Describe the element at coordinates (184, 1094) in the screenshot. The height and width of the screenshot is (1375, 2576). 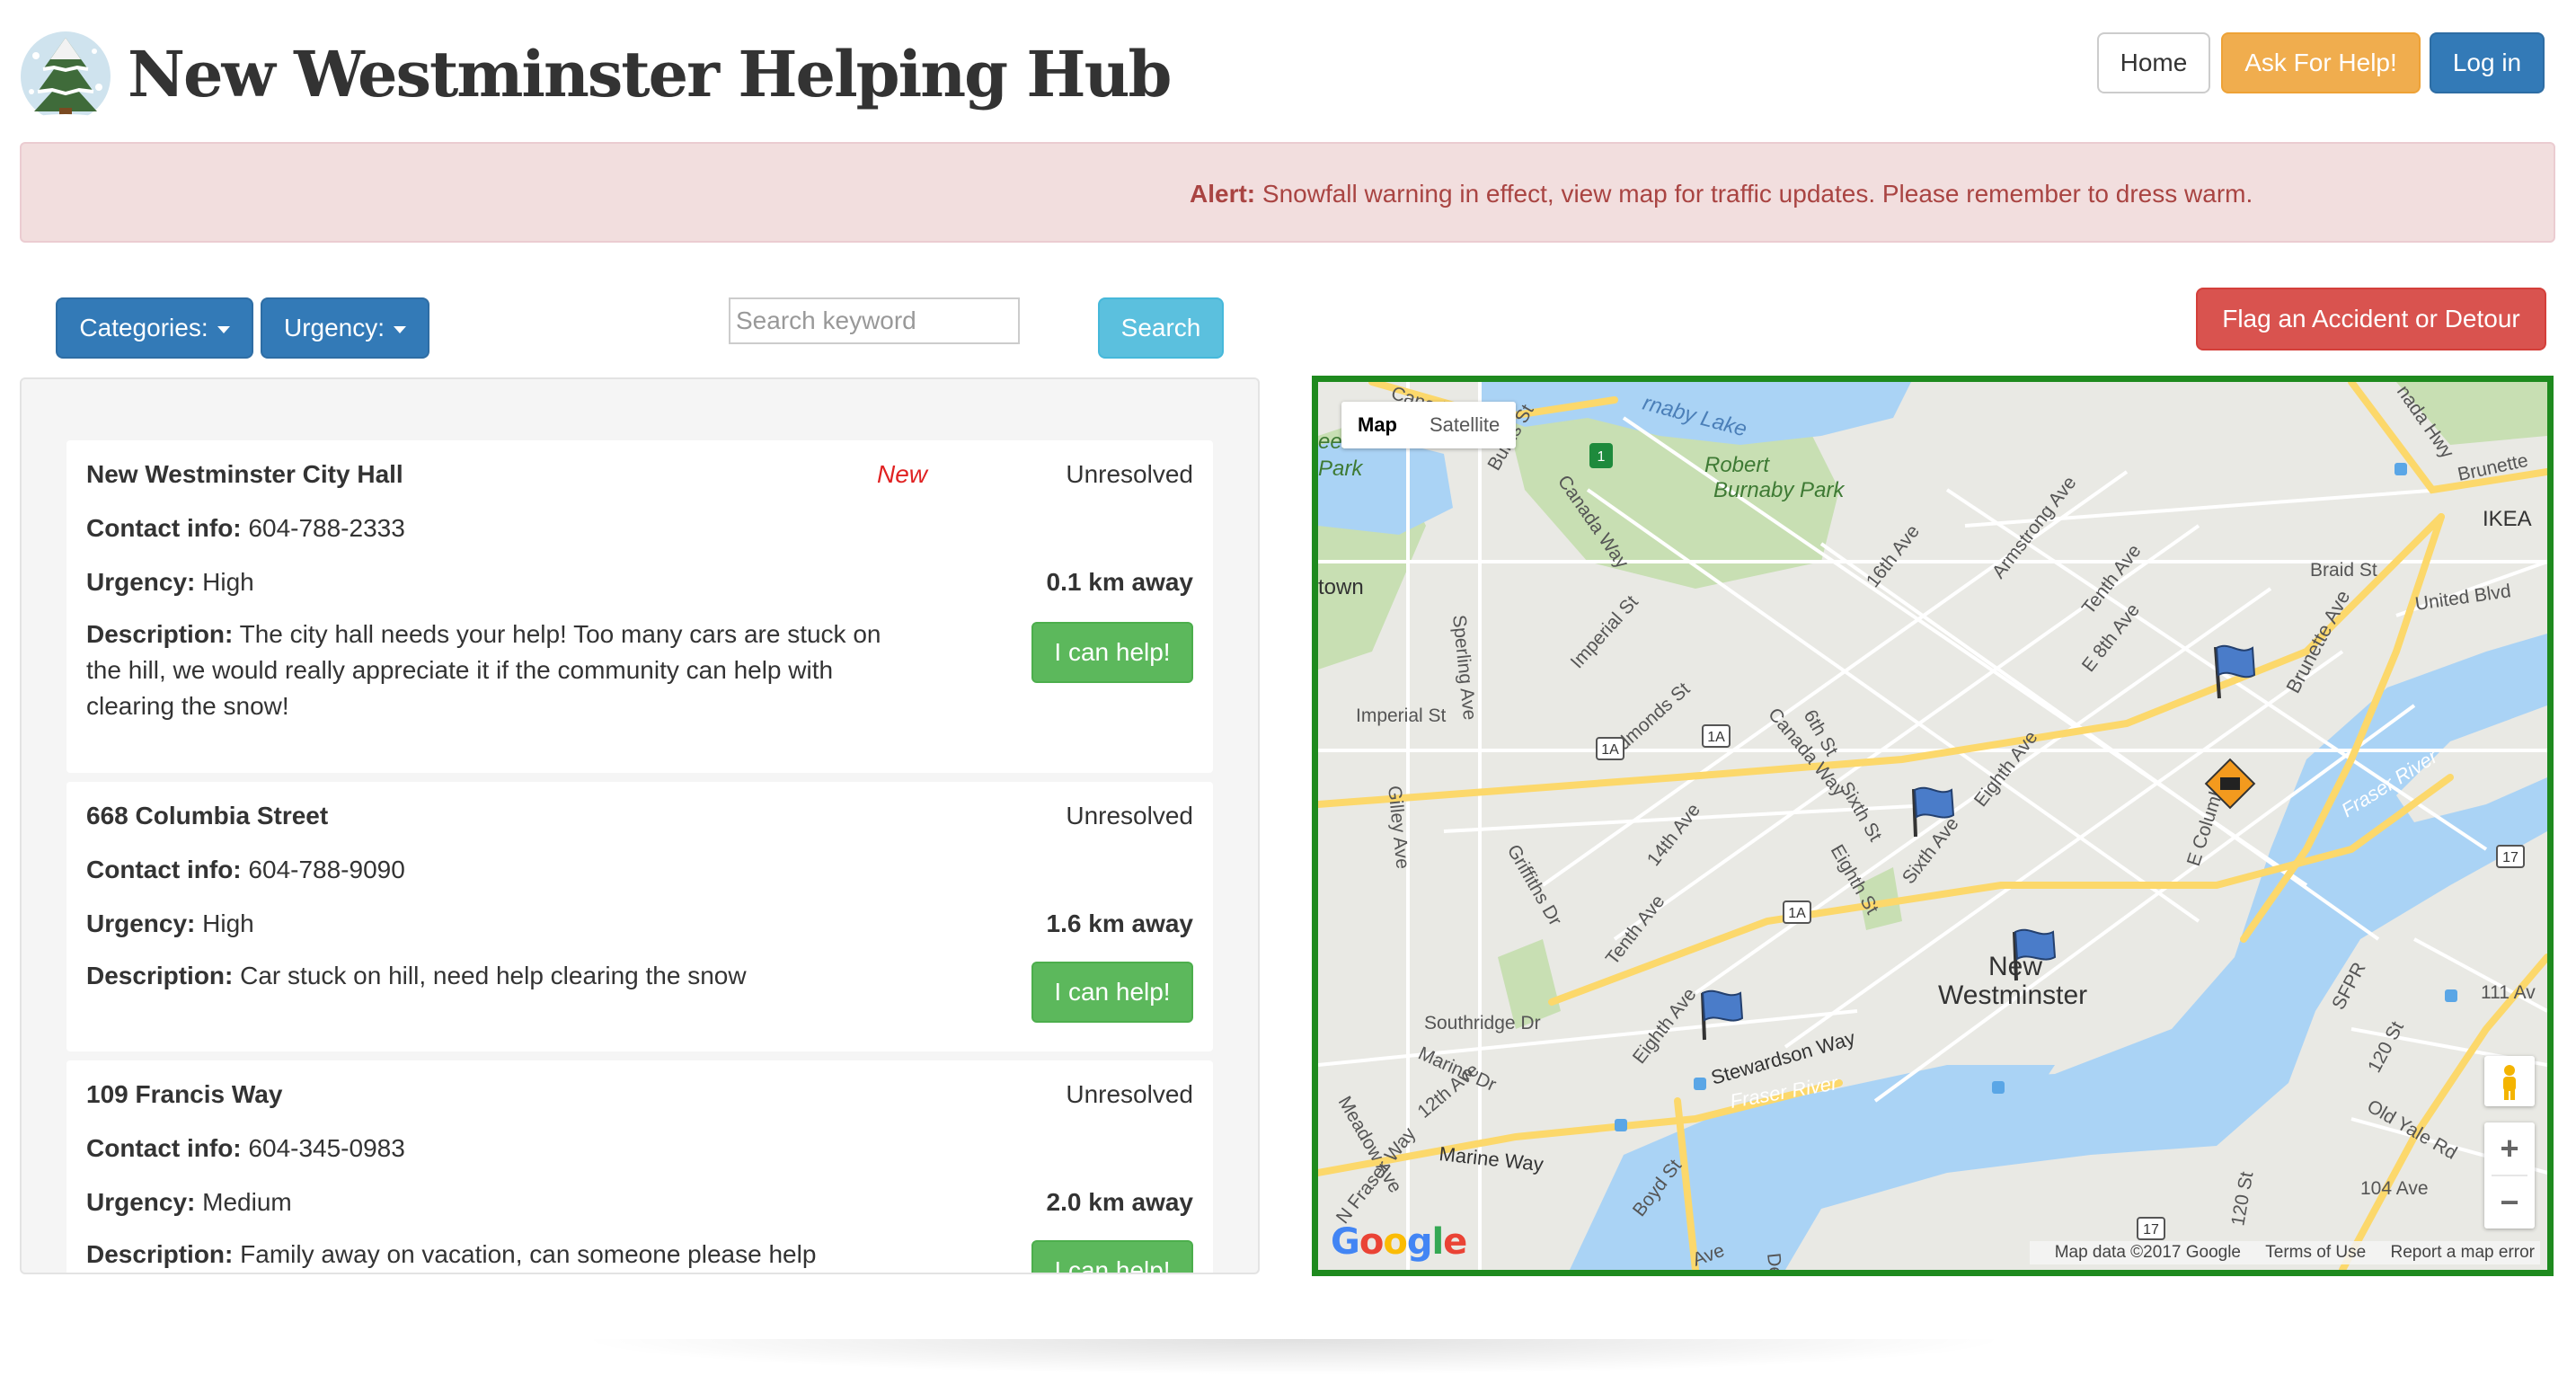
I see `request-title: 109 Francis Way` at that location.